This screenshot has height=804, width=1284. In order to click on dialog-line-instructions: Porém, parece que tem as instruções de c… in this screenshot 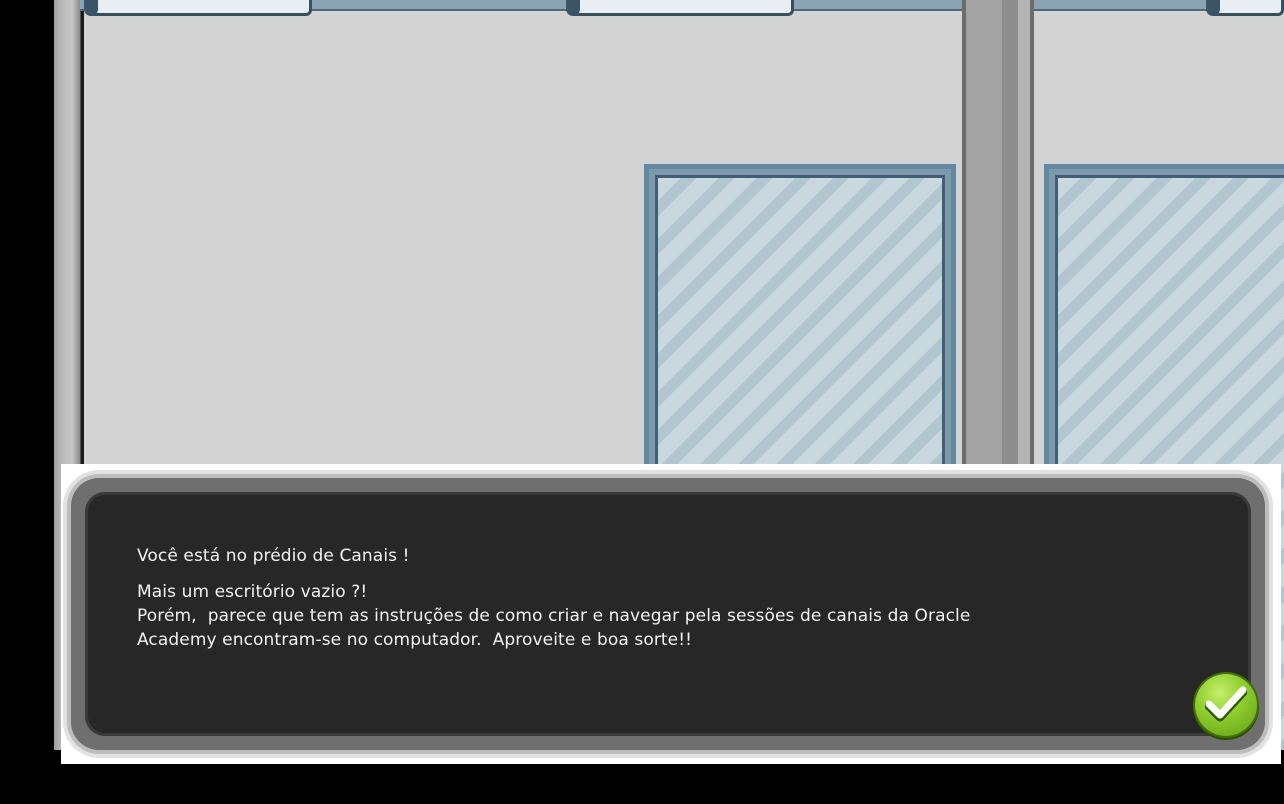, I will do `click(554, 616)`.